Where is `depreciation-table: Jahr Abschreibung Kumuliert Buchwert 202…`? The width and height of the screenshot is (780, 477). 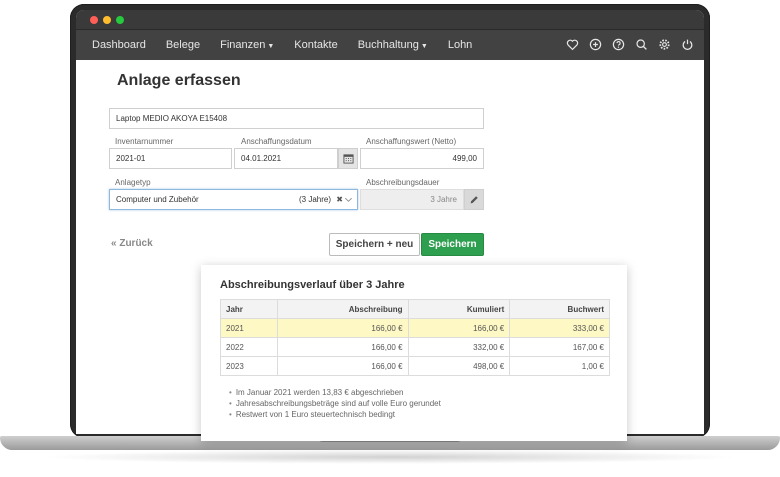
depreciation-table: Jahr Abschreibung Kumuliert Buchwert 202… is located at coordinates (415, 337).